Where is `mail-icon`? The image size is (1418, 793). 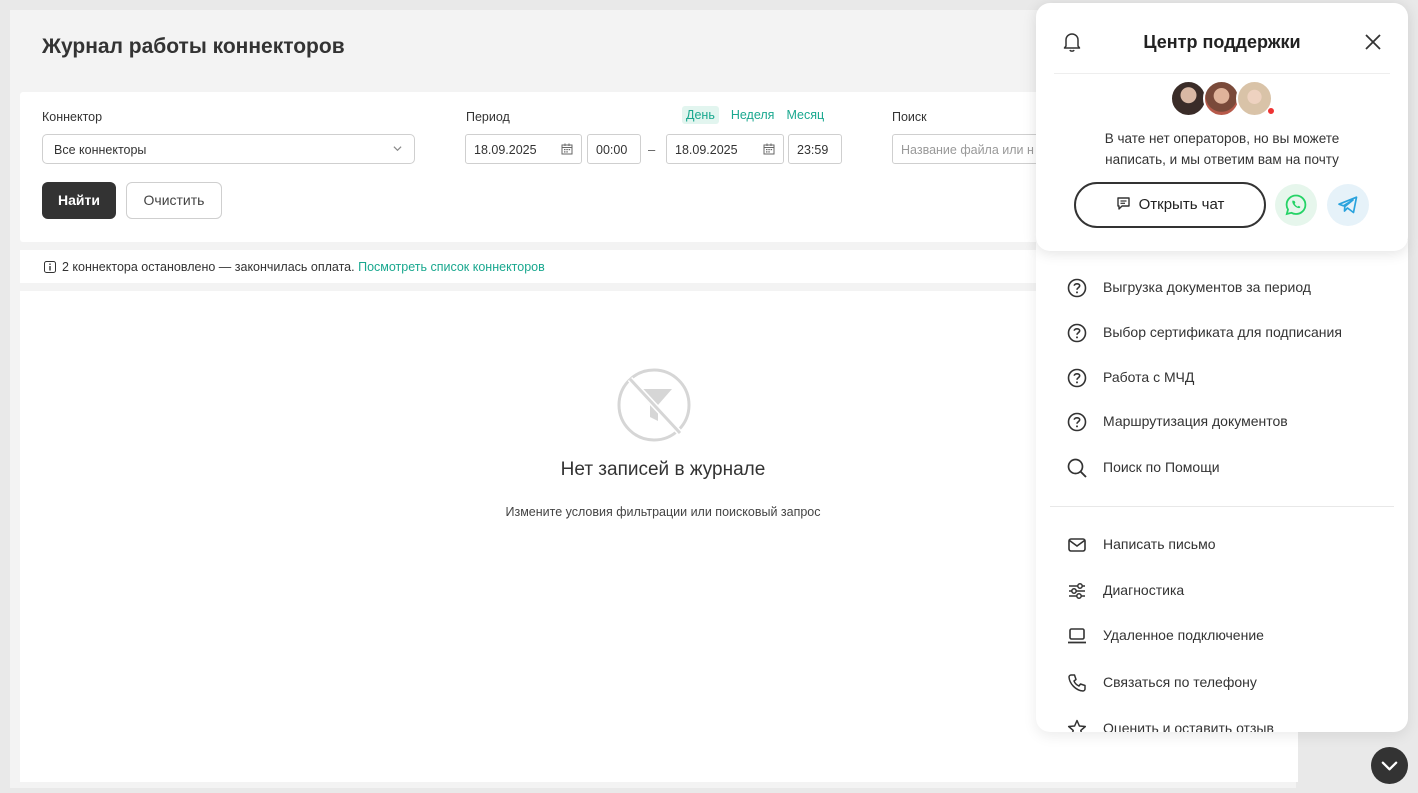
mail-icon is located at coordinates (1077, 545).